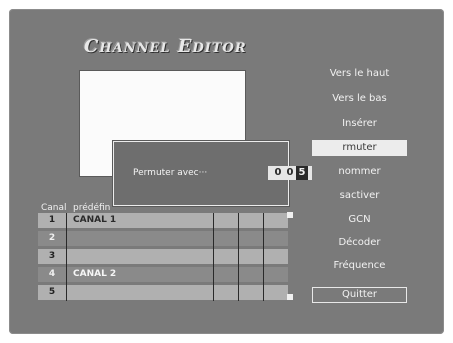  What do you see at coordinates (163, 292) in the screenshot?
I see `table-row: 5` at bounding box center [163, 292].